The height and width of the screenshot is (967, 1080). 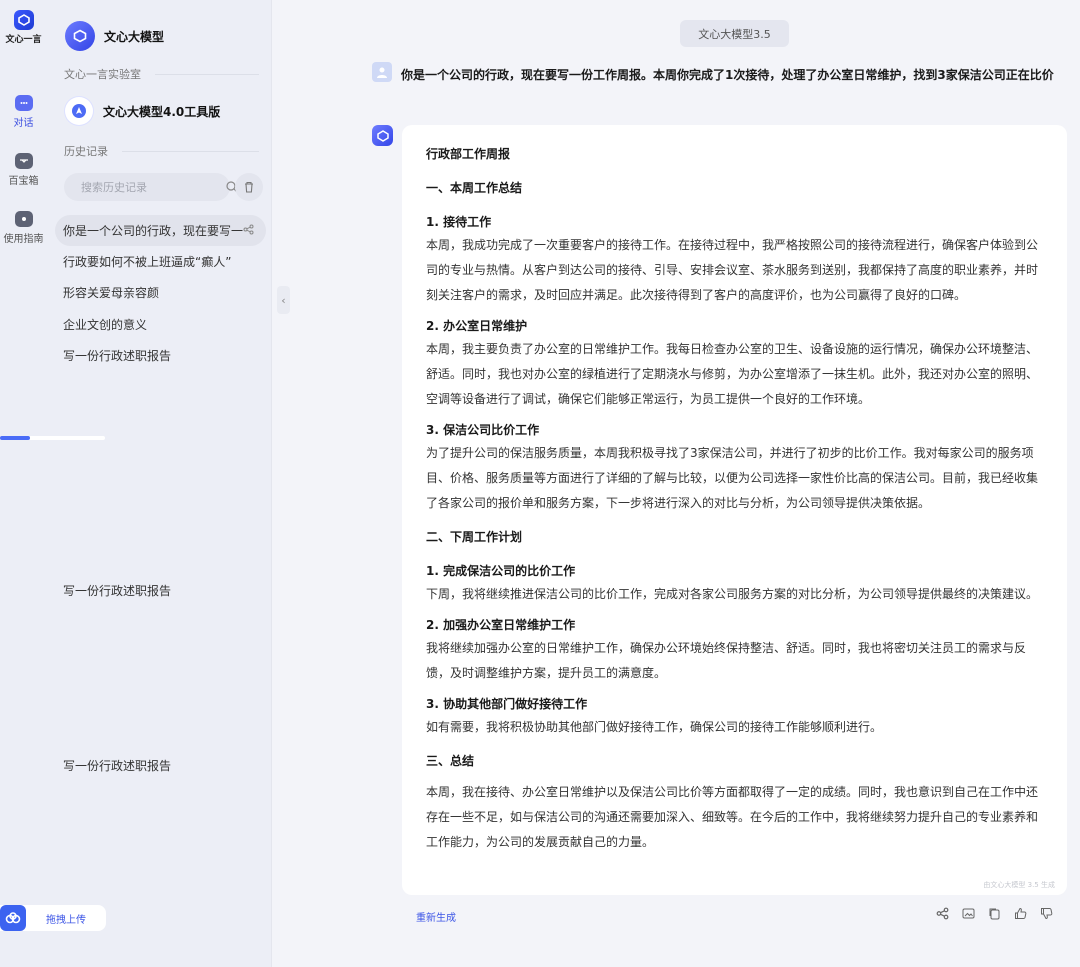 I want to click on history-item: 行政要如何不被上班逼成“癫人”, so click(x=160, y=261).